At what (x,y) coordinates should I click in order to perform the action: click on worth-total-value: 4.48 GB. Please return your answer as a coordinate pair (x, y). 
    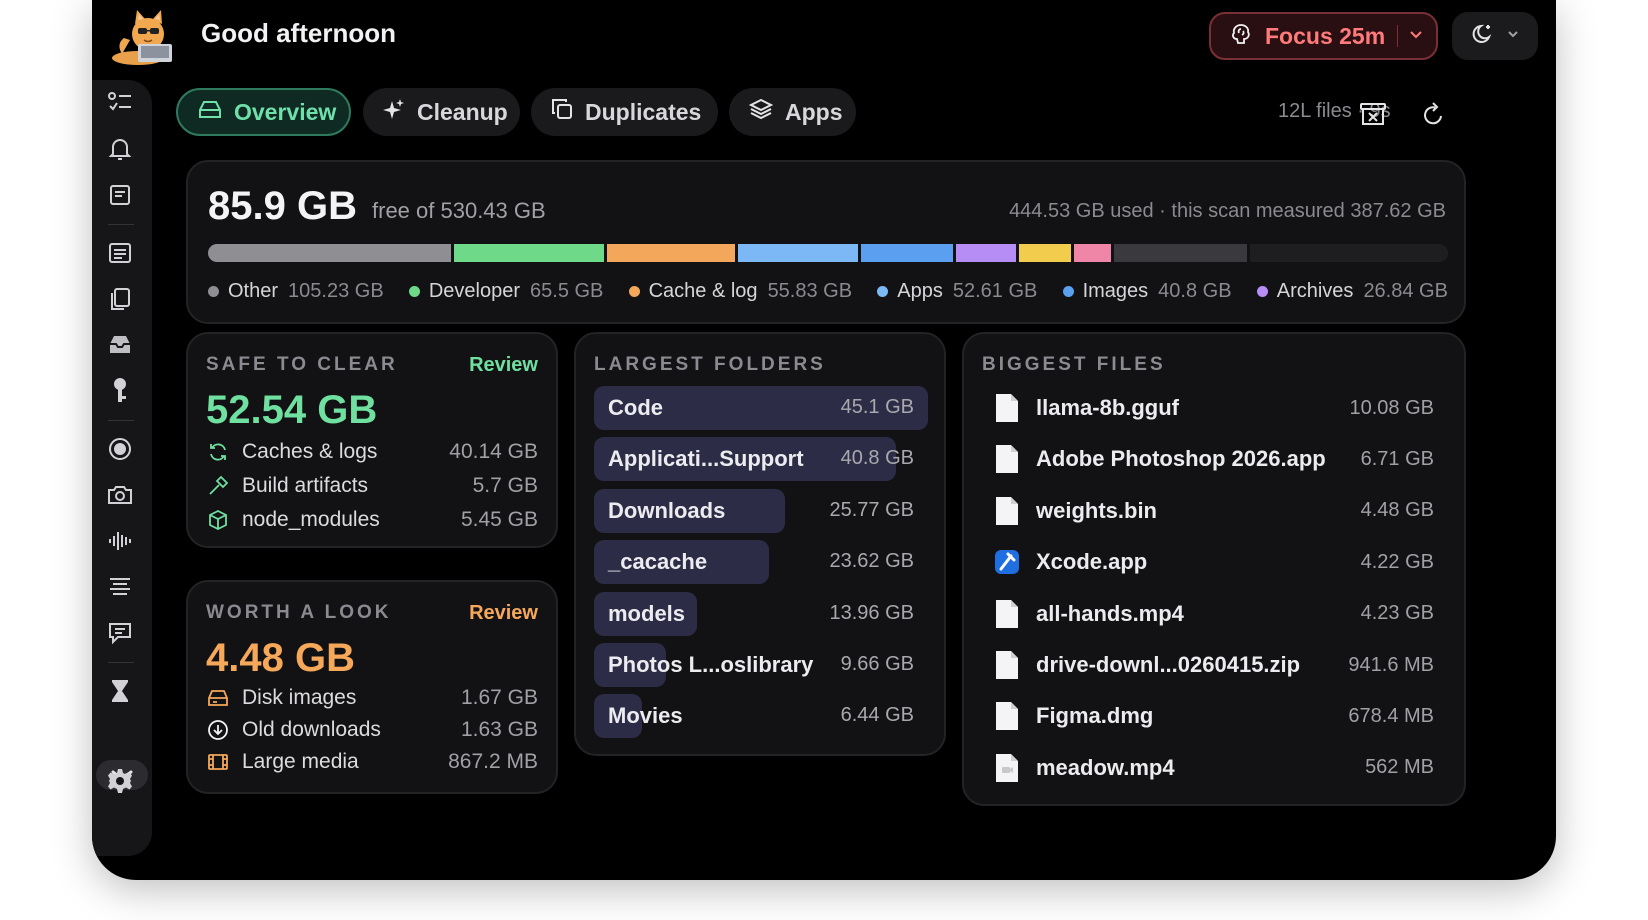
    Looking at the image, I should click on (280, 658).